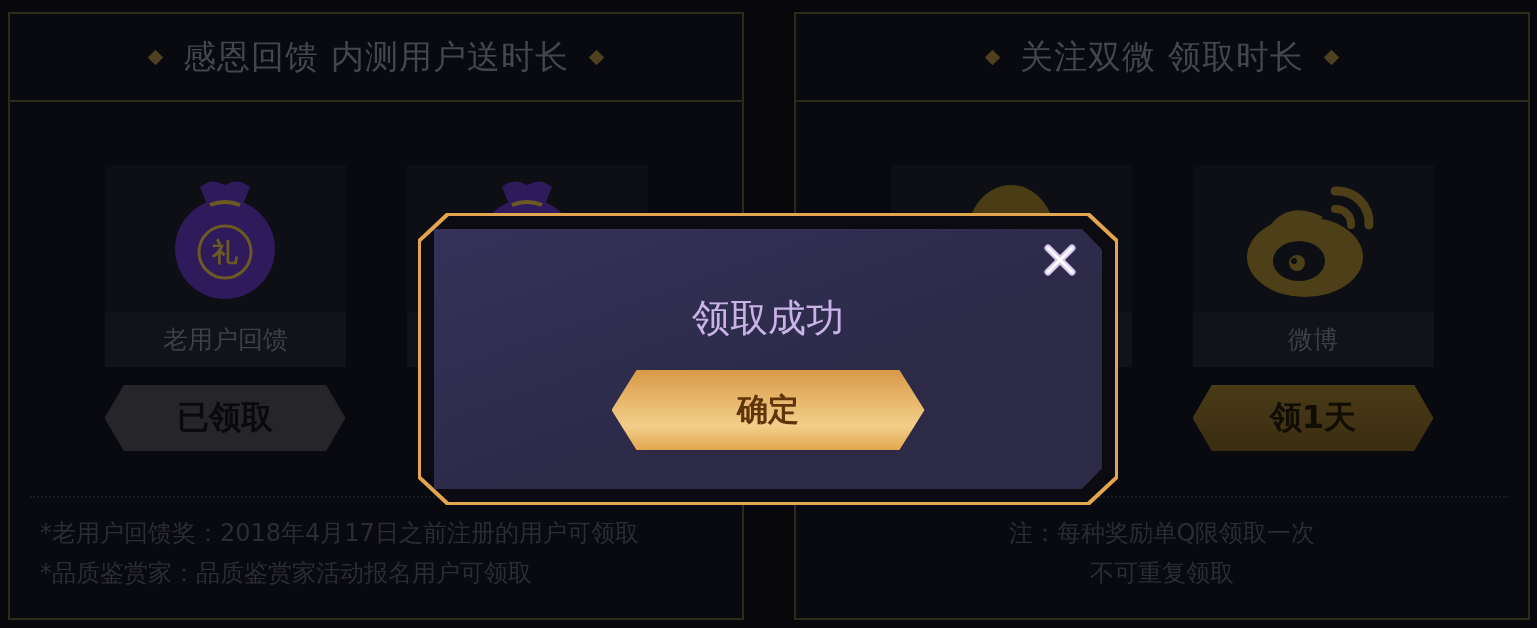 The height and width of the screenshot is (628, 1537). Describe the element at coordinates (768, 410) in the screenshot. I see `confirm-button: 确定` at that location.